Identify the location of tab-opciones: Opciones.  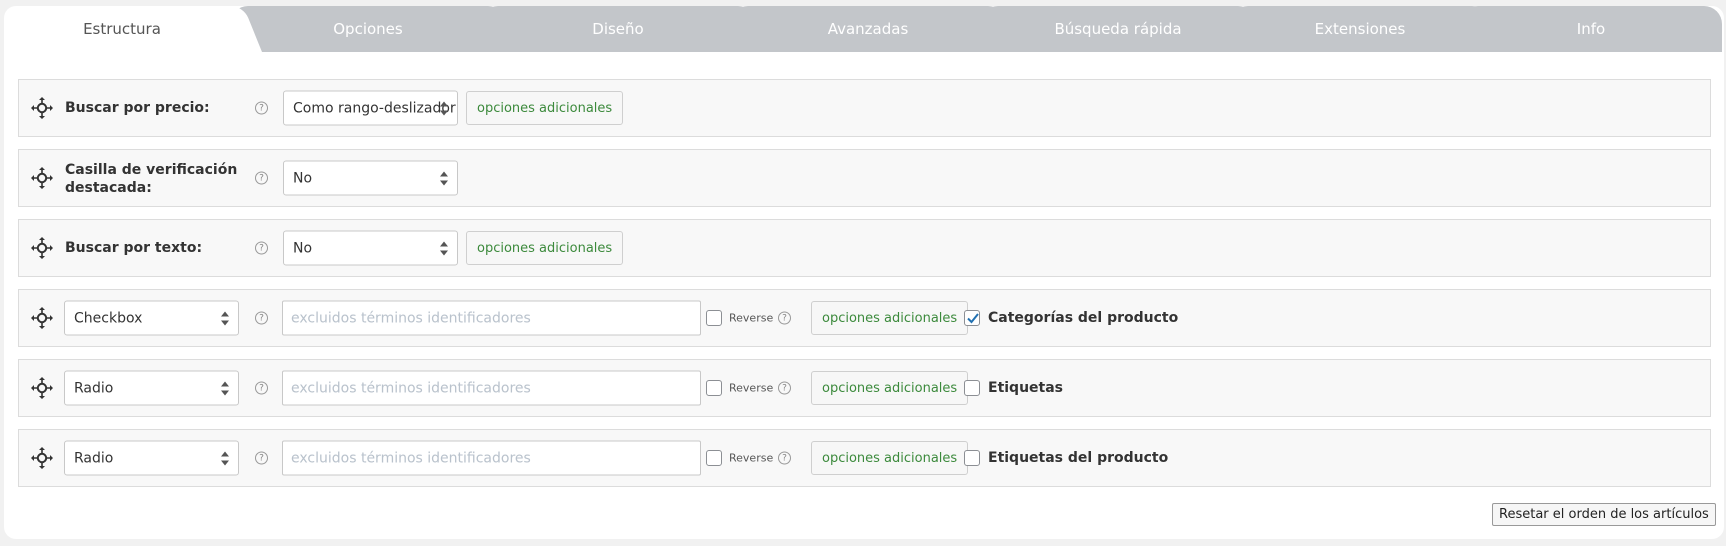
(368, 29).